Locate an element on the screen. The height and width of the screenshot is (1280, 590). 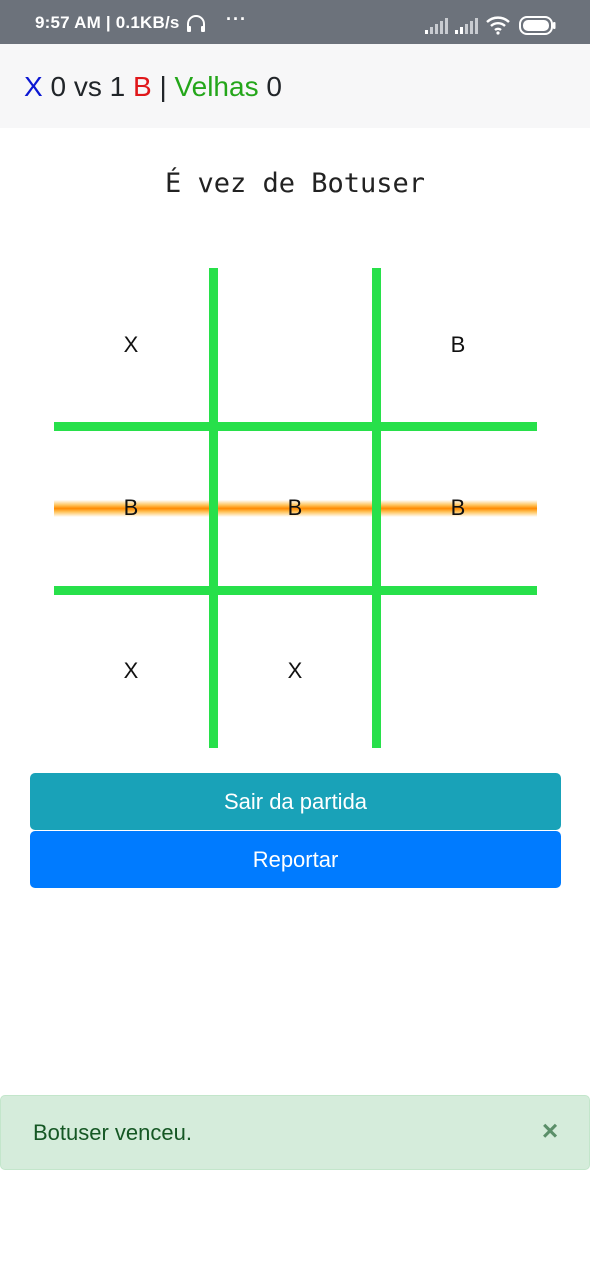
board-cell-1-0: B is located at coordinates (131, 508).